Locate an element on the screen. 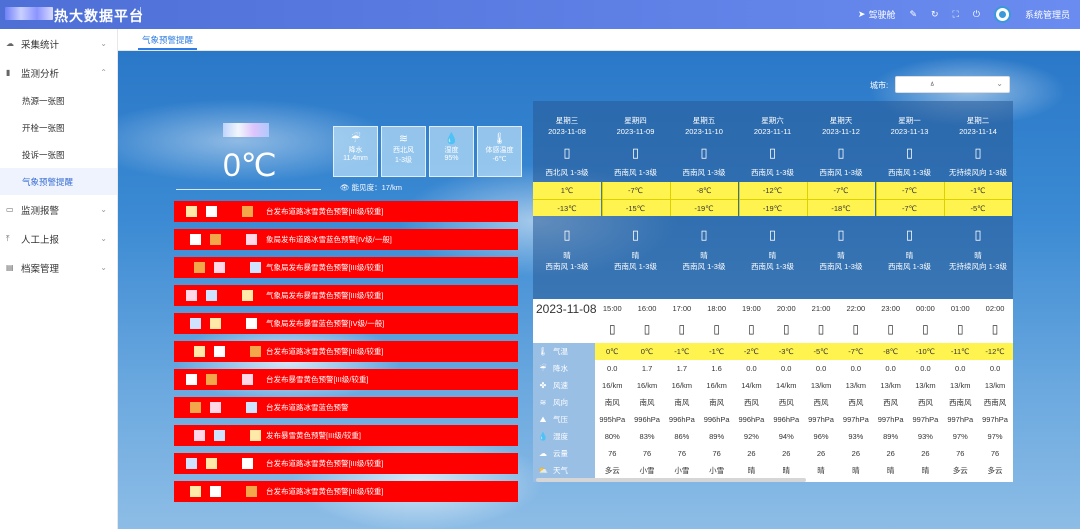  hourly-dir: 西风 is located at coordinates (821, 402).